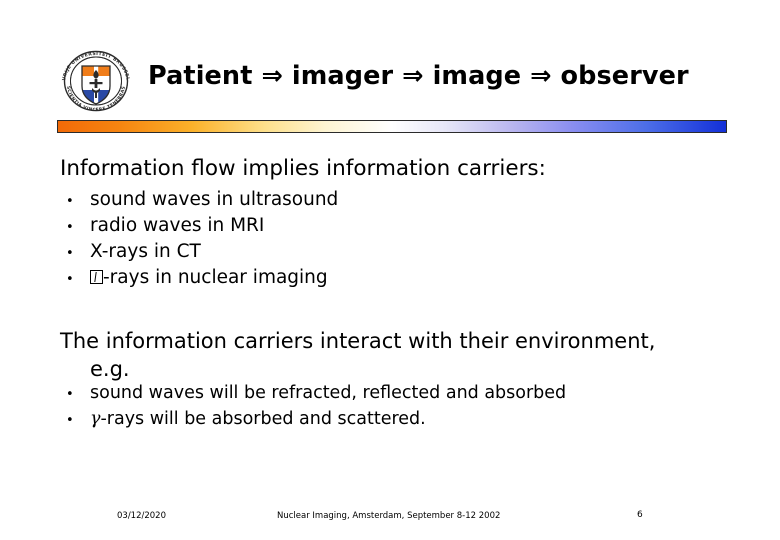 Image resolution: width=780 pixels, height=540 pixels. I want to click on footer-date: 03/12/2020, so click(141, 516).